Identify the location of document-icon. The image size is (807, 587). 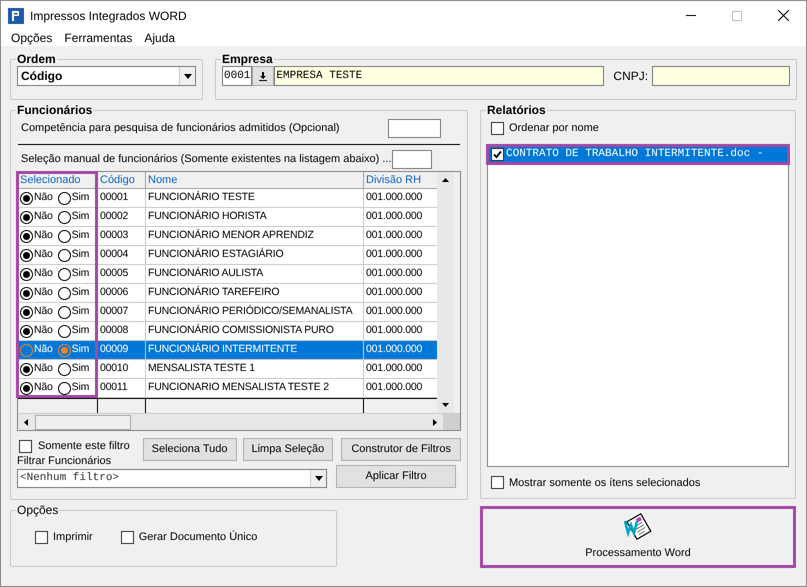
(638, 526).